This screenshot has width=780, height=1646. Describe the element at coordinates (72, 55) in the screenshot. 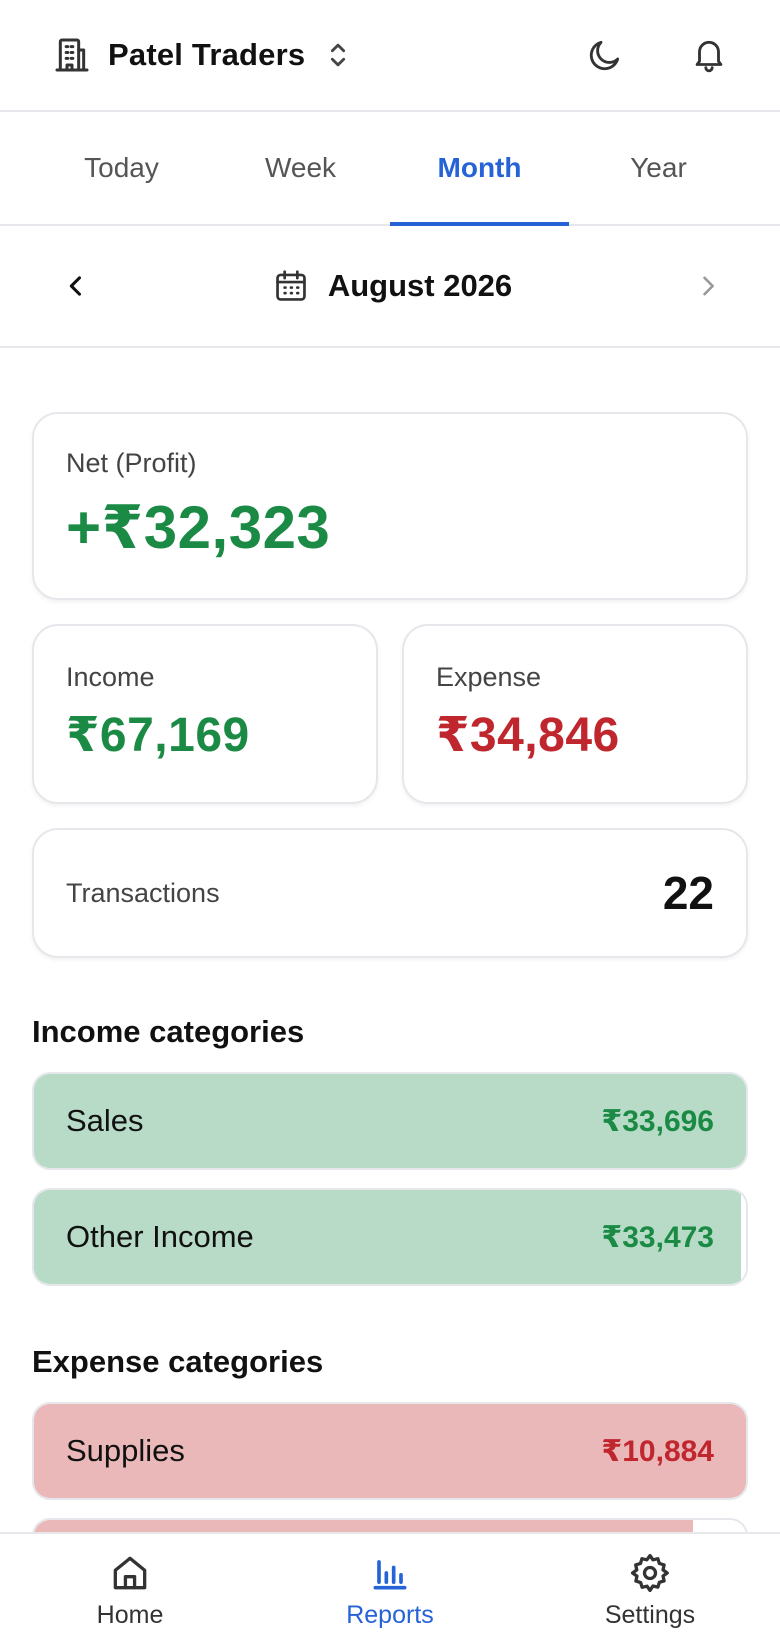

I see `building-icon` at that location.